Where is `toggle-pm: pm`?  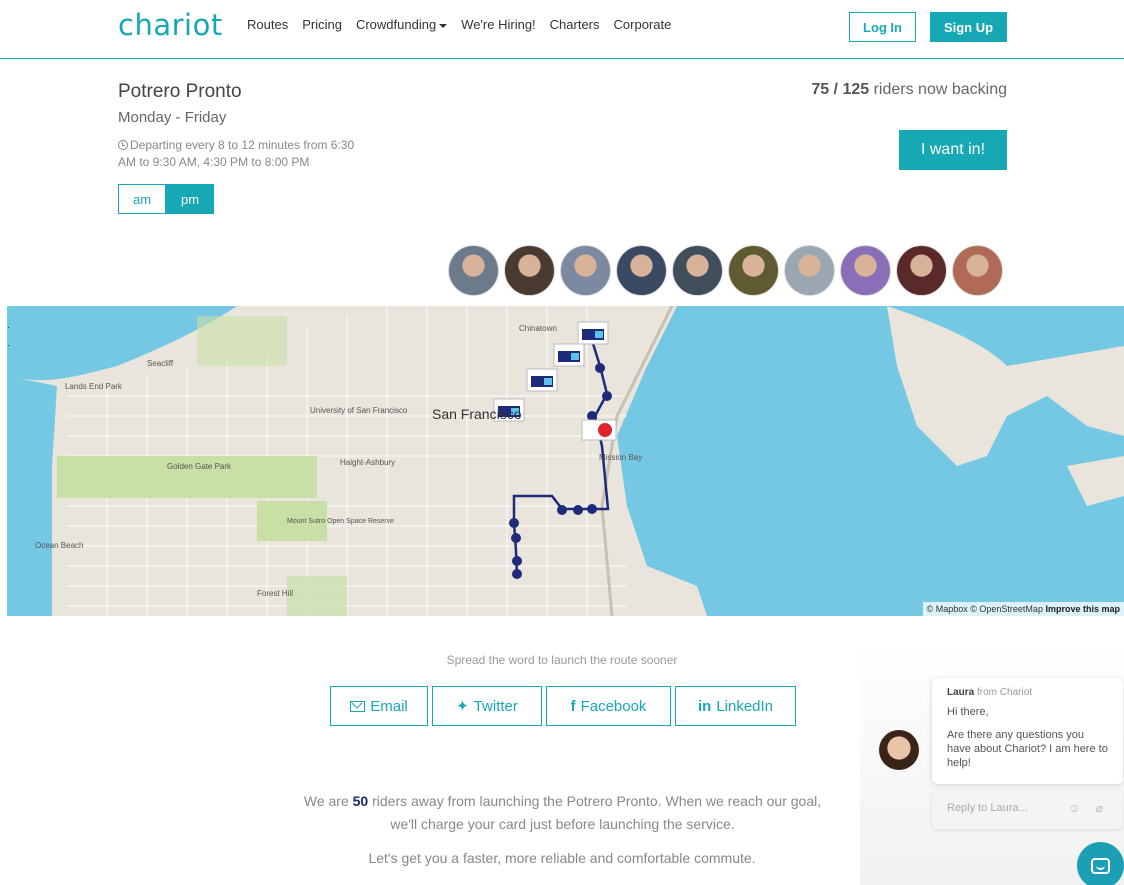
toggle-pm: pm is located at coordinates (190, 199).